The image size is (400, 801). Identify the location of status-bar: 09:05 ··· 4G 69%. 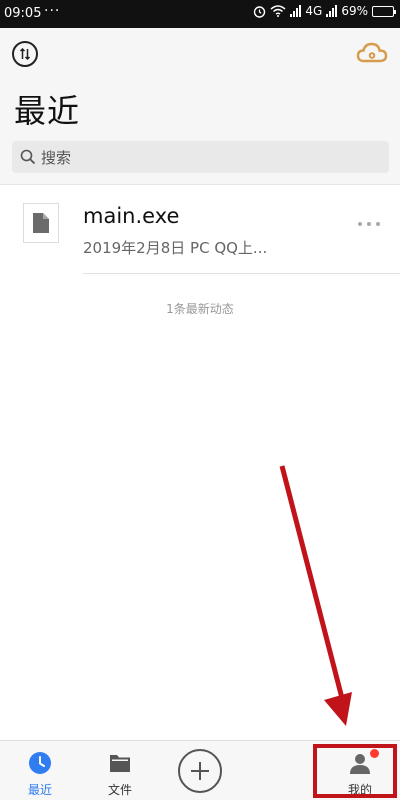
(200, 14).